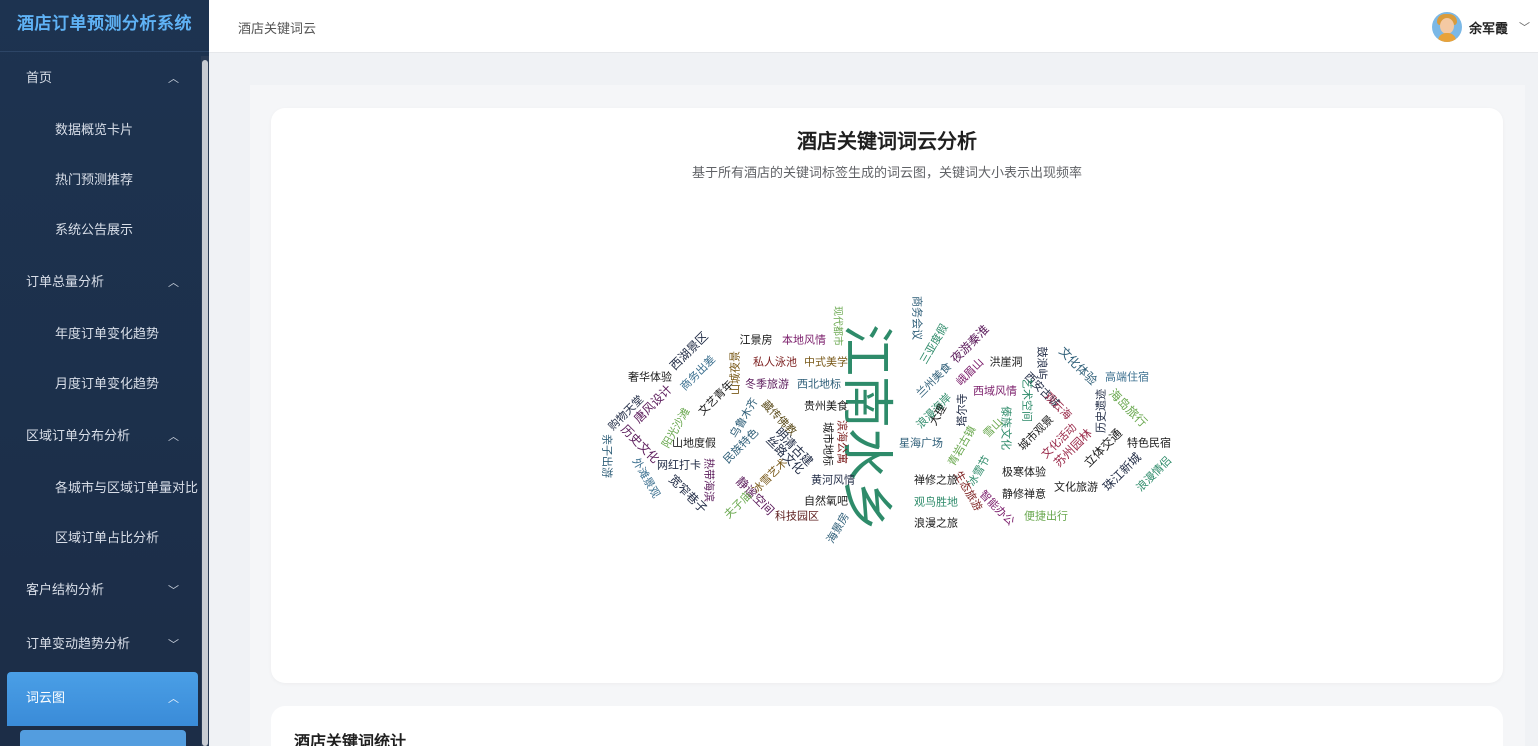 Image resolution: width=1538 pixels, height=746 pixels. I want to click on word-cloud-term: 亲子出游, so click(608, 456).